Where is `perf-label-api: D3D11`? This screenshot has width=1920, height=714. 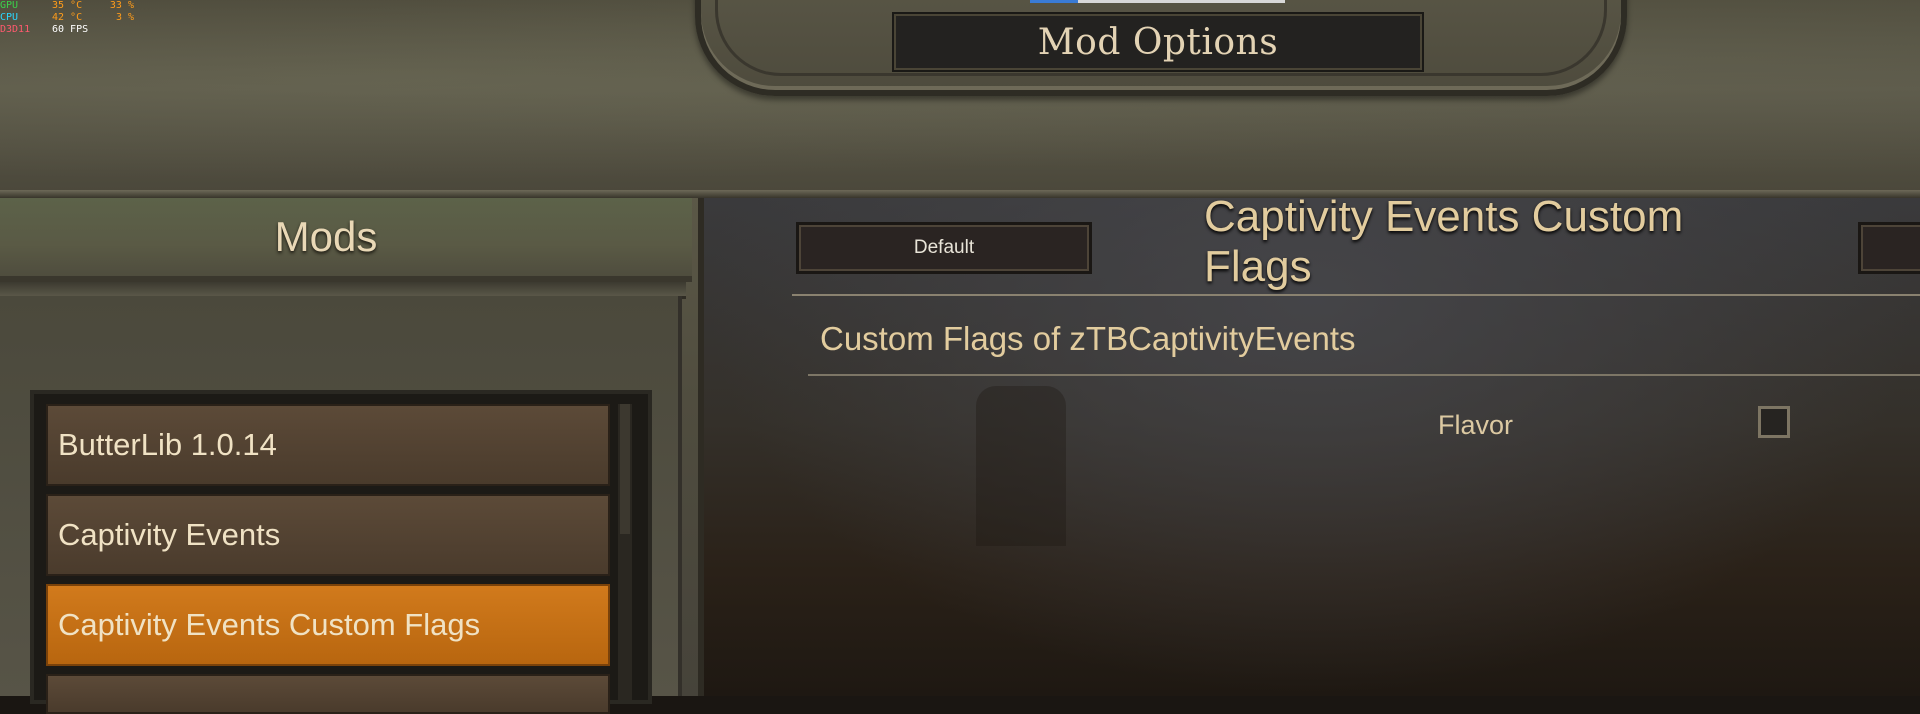
perf-label-api: D3D11 is located at coordinates (15, 29).